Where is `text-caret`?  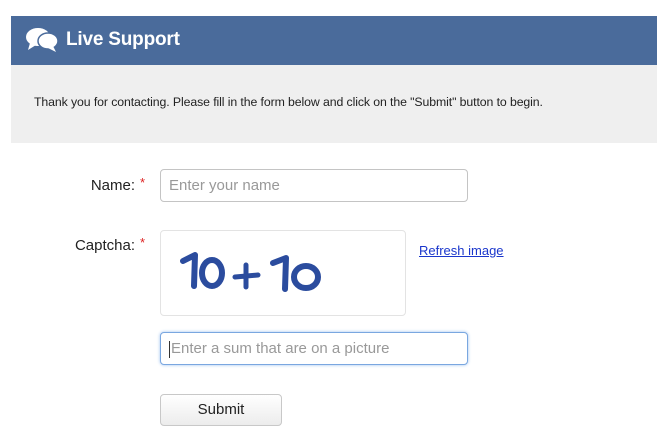
text-caret is located at coordinates (169, 349).